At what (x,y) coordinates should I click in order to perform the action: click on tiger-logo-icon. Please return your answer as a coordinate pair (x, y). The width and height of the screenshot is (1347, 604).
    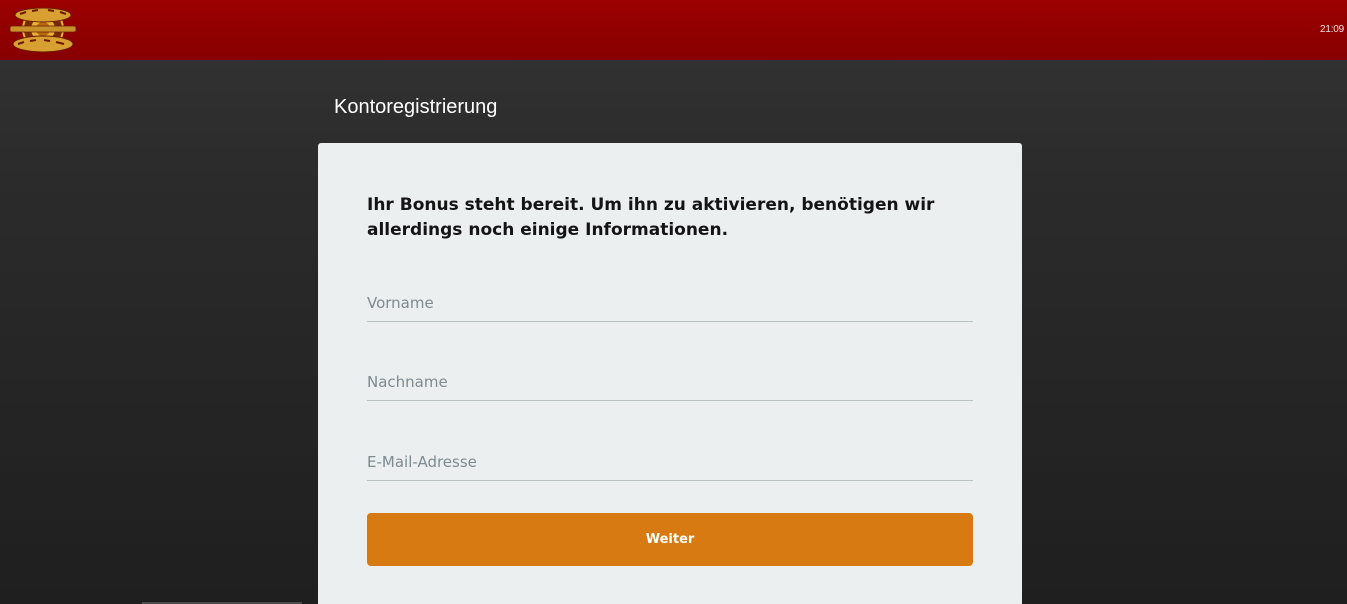
    Looking at the image, I should click on (43, 30).